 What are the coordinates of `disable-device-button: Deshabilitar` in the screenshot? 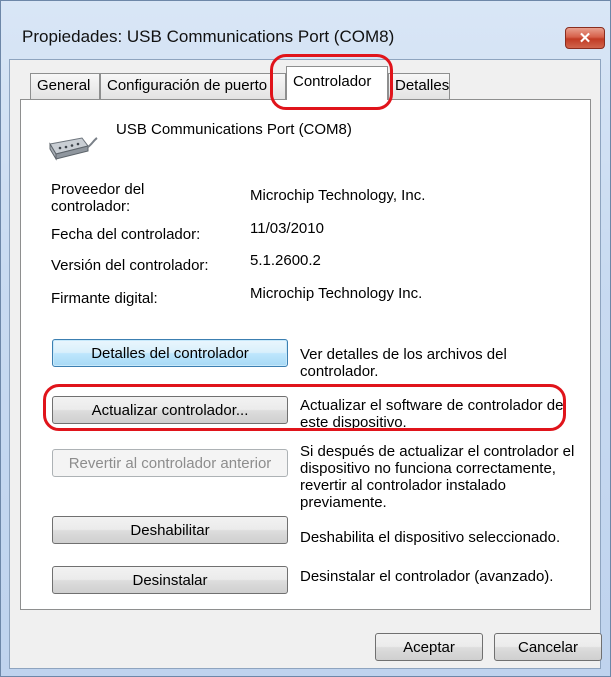 It's located at (170, 530).